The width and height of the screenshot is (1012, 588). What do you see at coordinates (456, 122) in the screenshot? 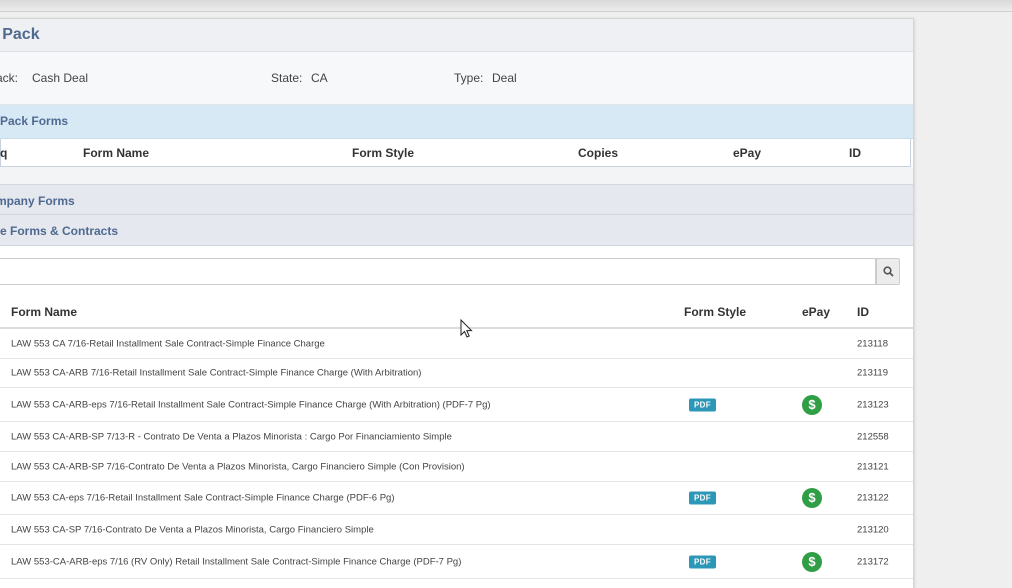
I see `pack-forms-header: Pack Forms` at bounding box center [456, 122].